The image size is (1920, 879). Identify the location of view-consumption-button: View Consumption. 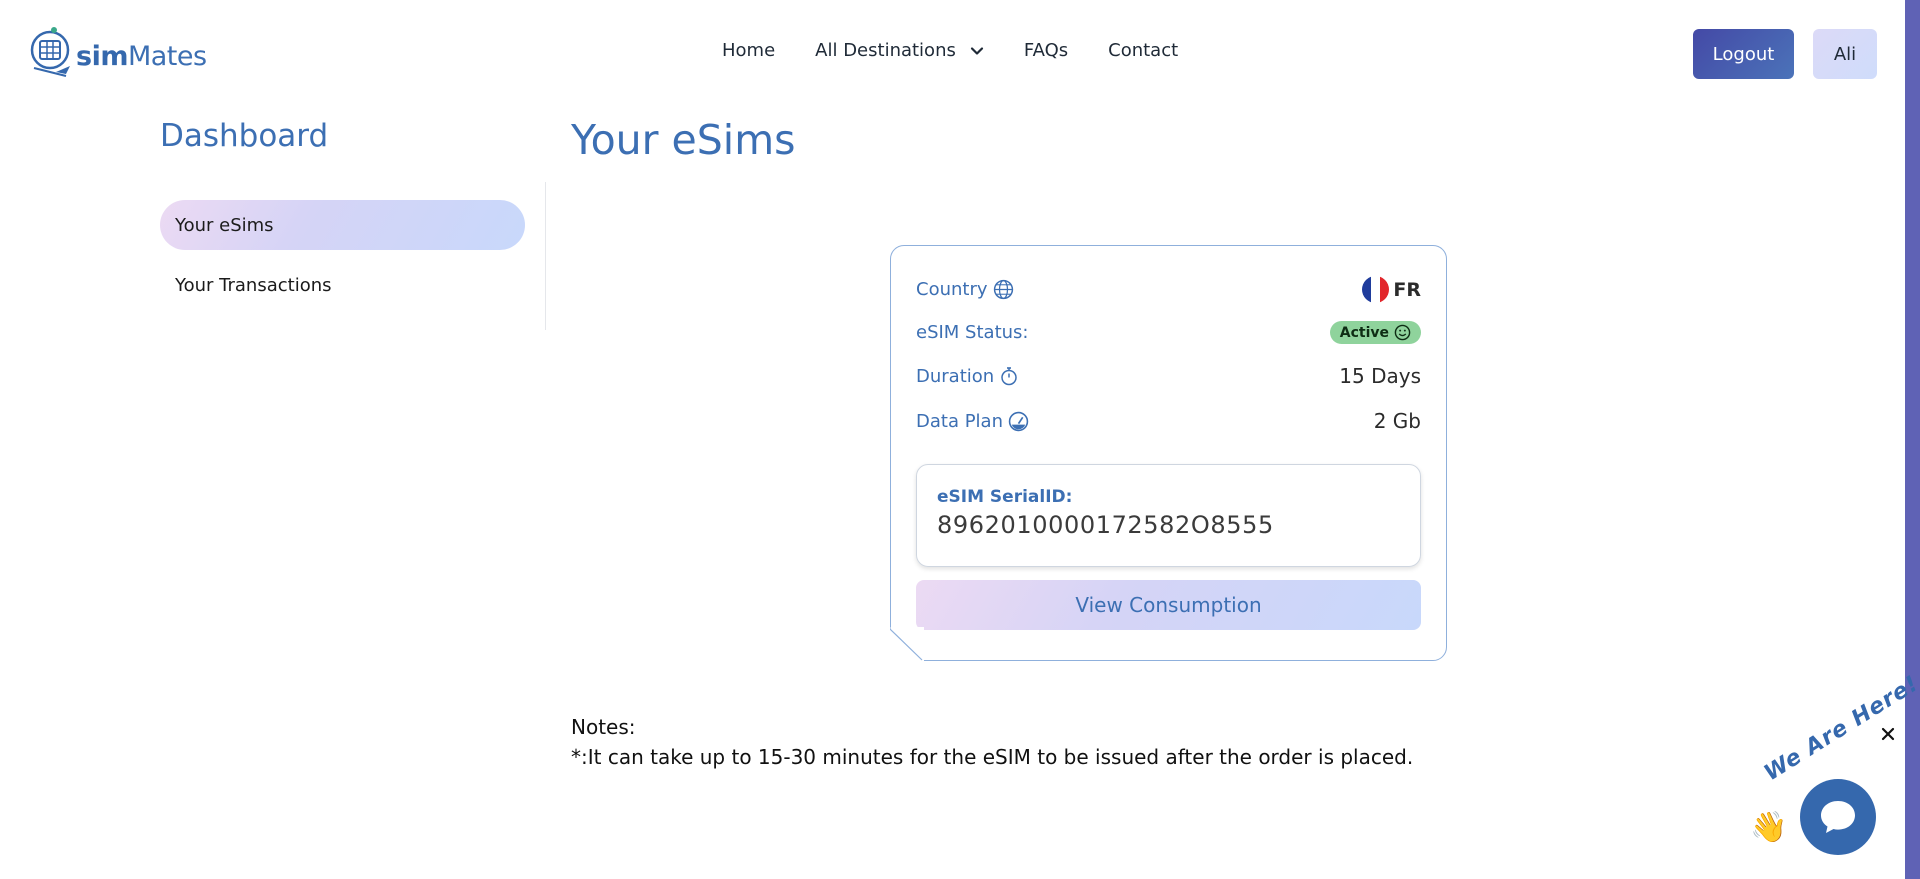
(1168, 605).